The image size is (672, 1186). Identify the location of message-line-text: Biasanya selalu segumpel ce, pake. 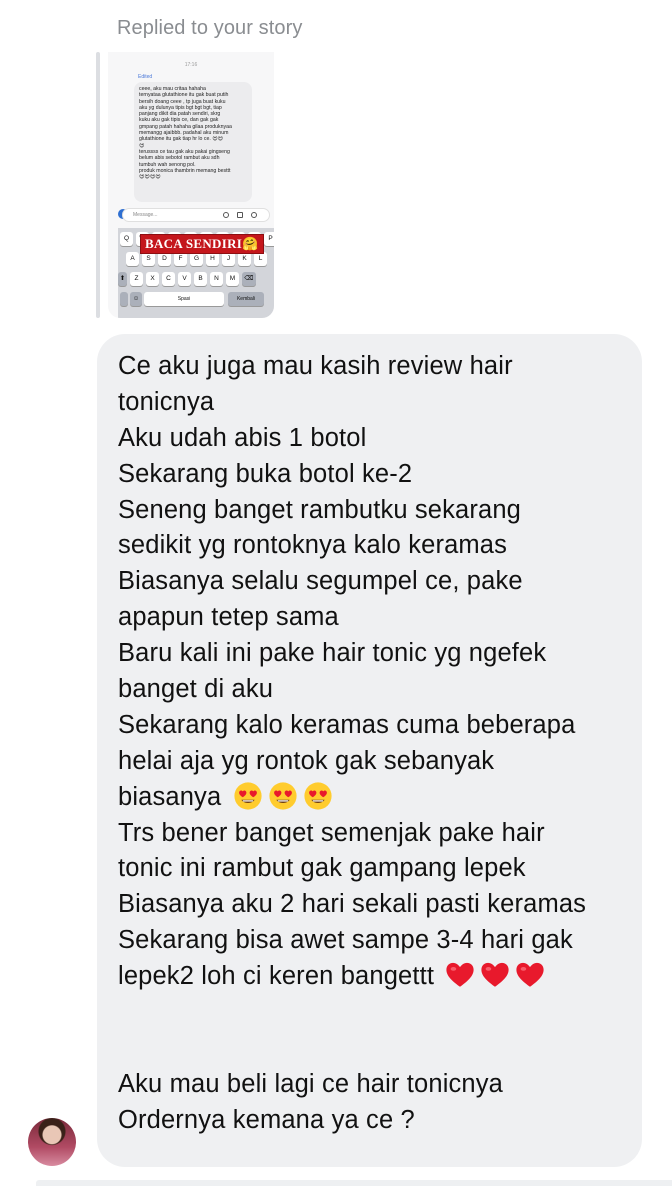
(320, 581).